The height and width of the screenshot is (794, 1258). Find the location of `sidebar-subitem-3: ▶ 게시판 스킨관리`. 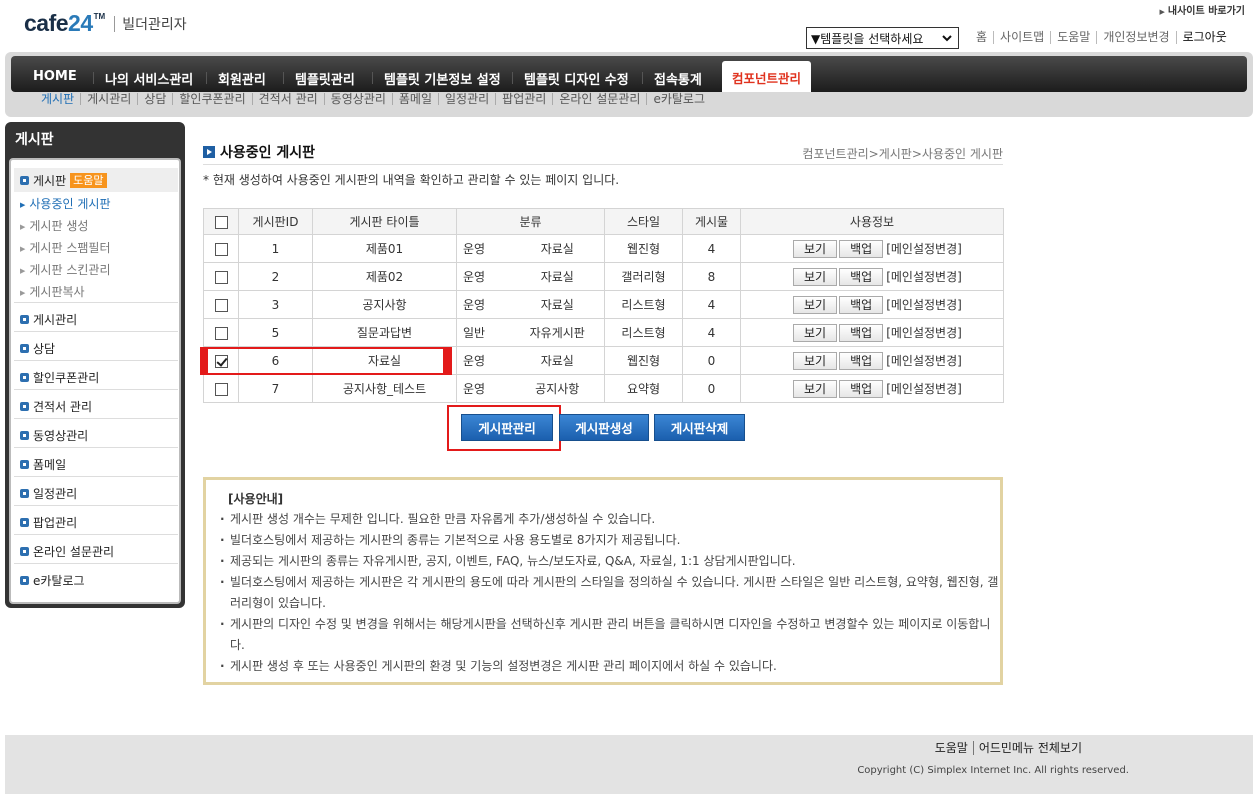

sidebar-subitem-3: ▶ 게시판 스킨관리 is located at coordinates (65, 269).